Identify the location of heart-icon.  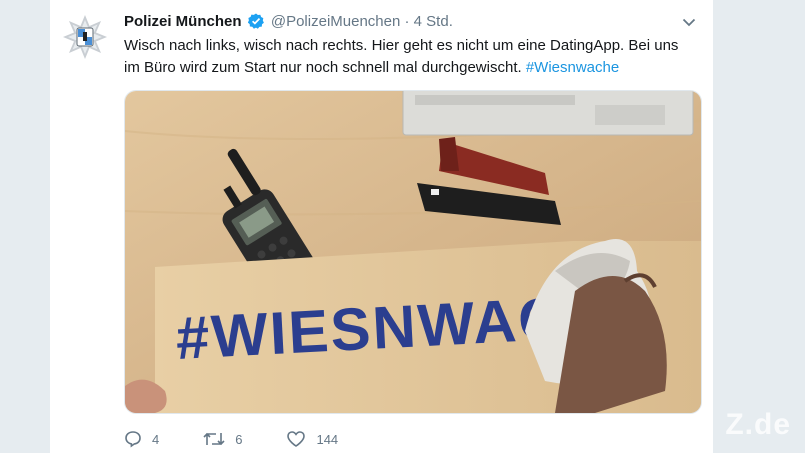
(296, 439).